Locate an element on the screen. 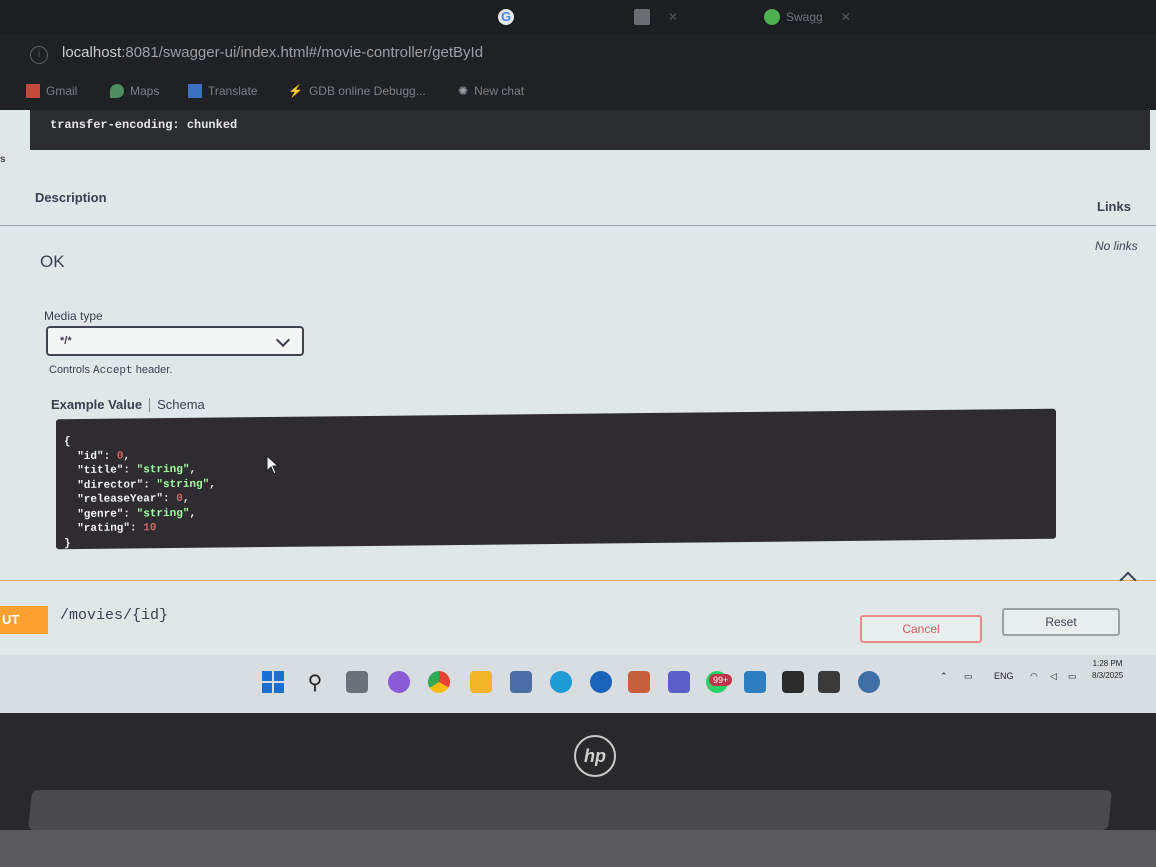  system-clock: 1:28 PM 8/3/2025 is located at coordinates (1107, 670).